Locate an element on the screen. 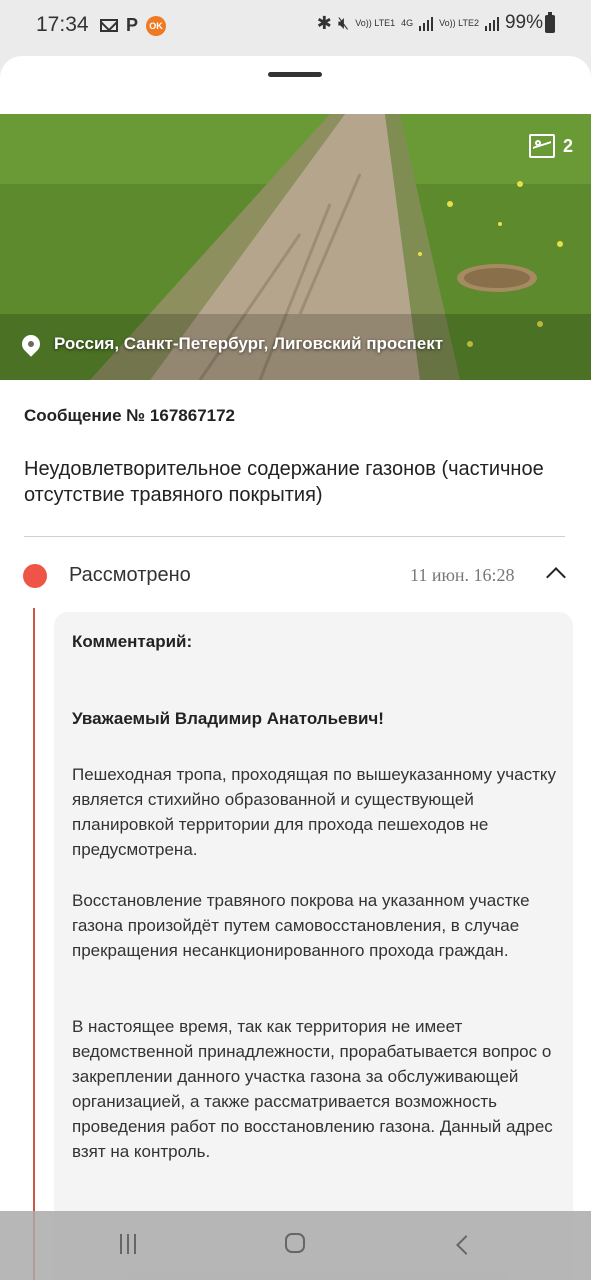 The image size is (591, 1280). status-row: Рассмотрено 11 июн. 16:28 is located at coordinates (295, 576).